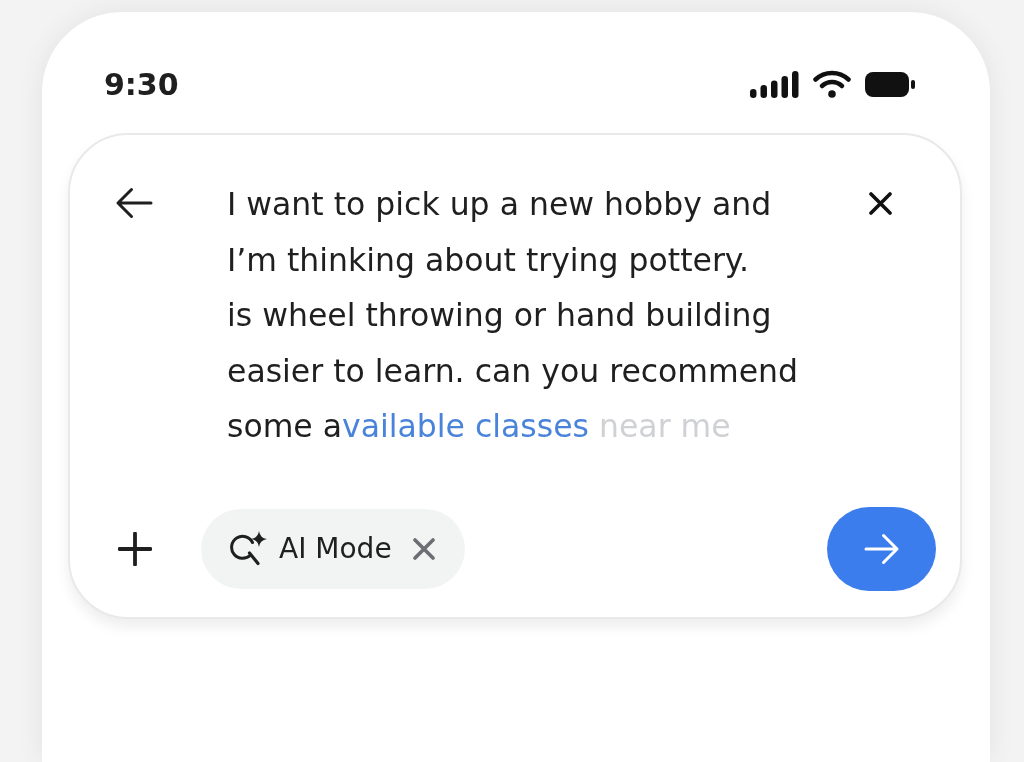 This screenshot has height=762, width=1024. Describe the element at coordinates (135, 548) in the screenshot. I see `plus-icon` at that location.